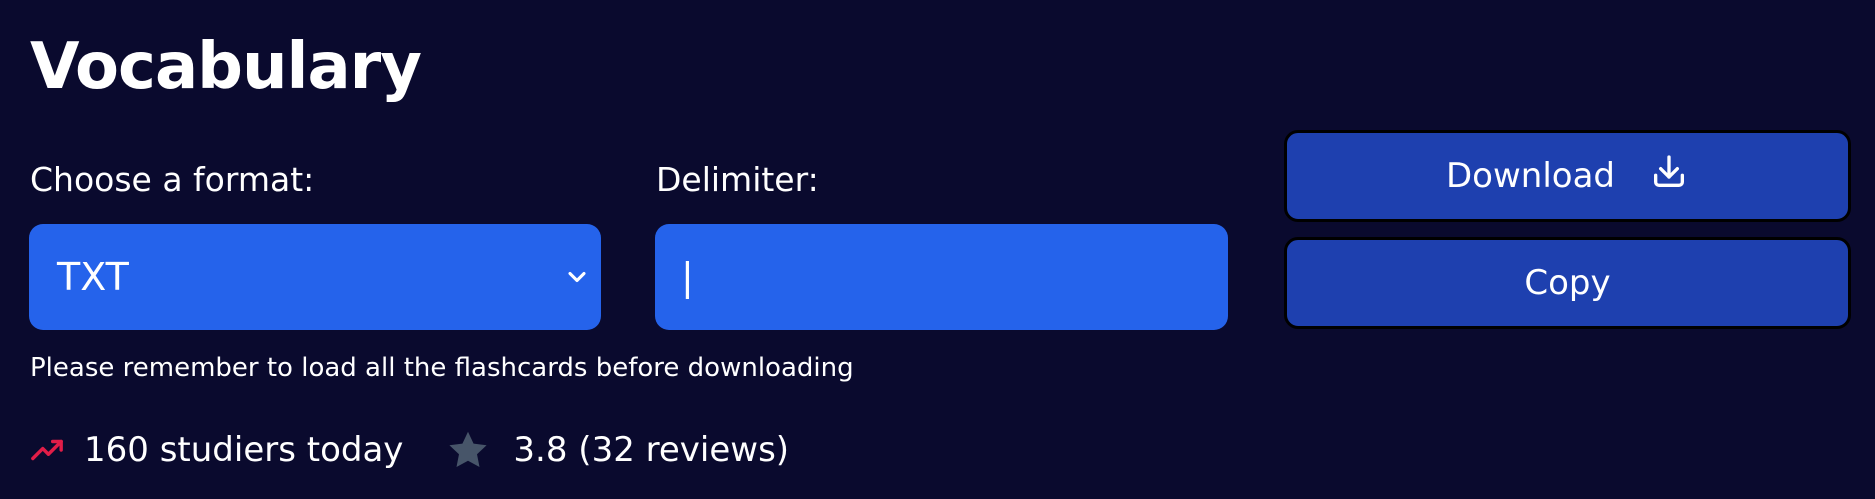  I want to click on download-button: Download, so click(1567, 176).